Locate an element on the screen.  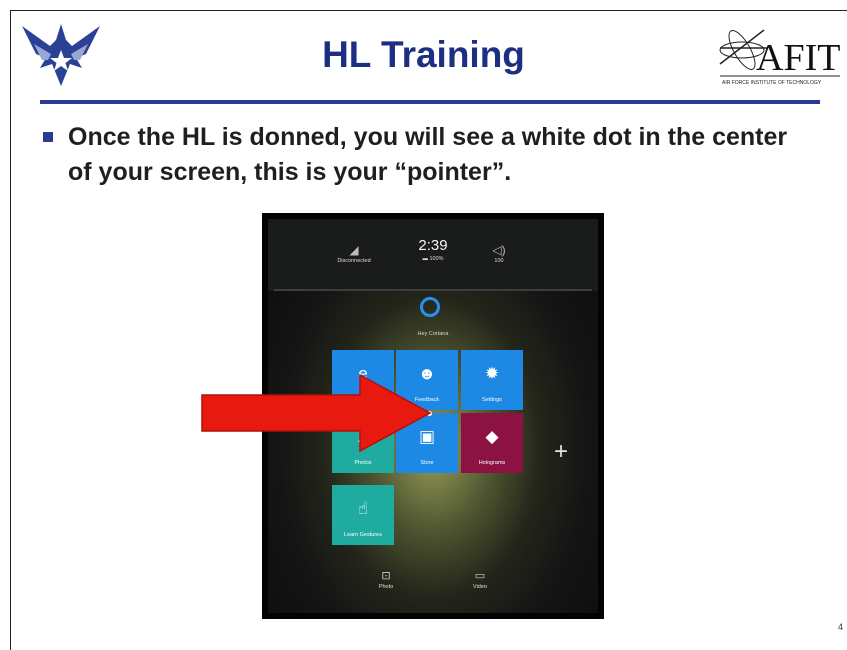
tile-settings: ✹ Settings is located at coordinates (492, 380).